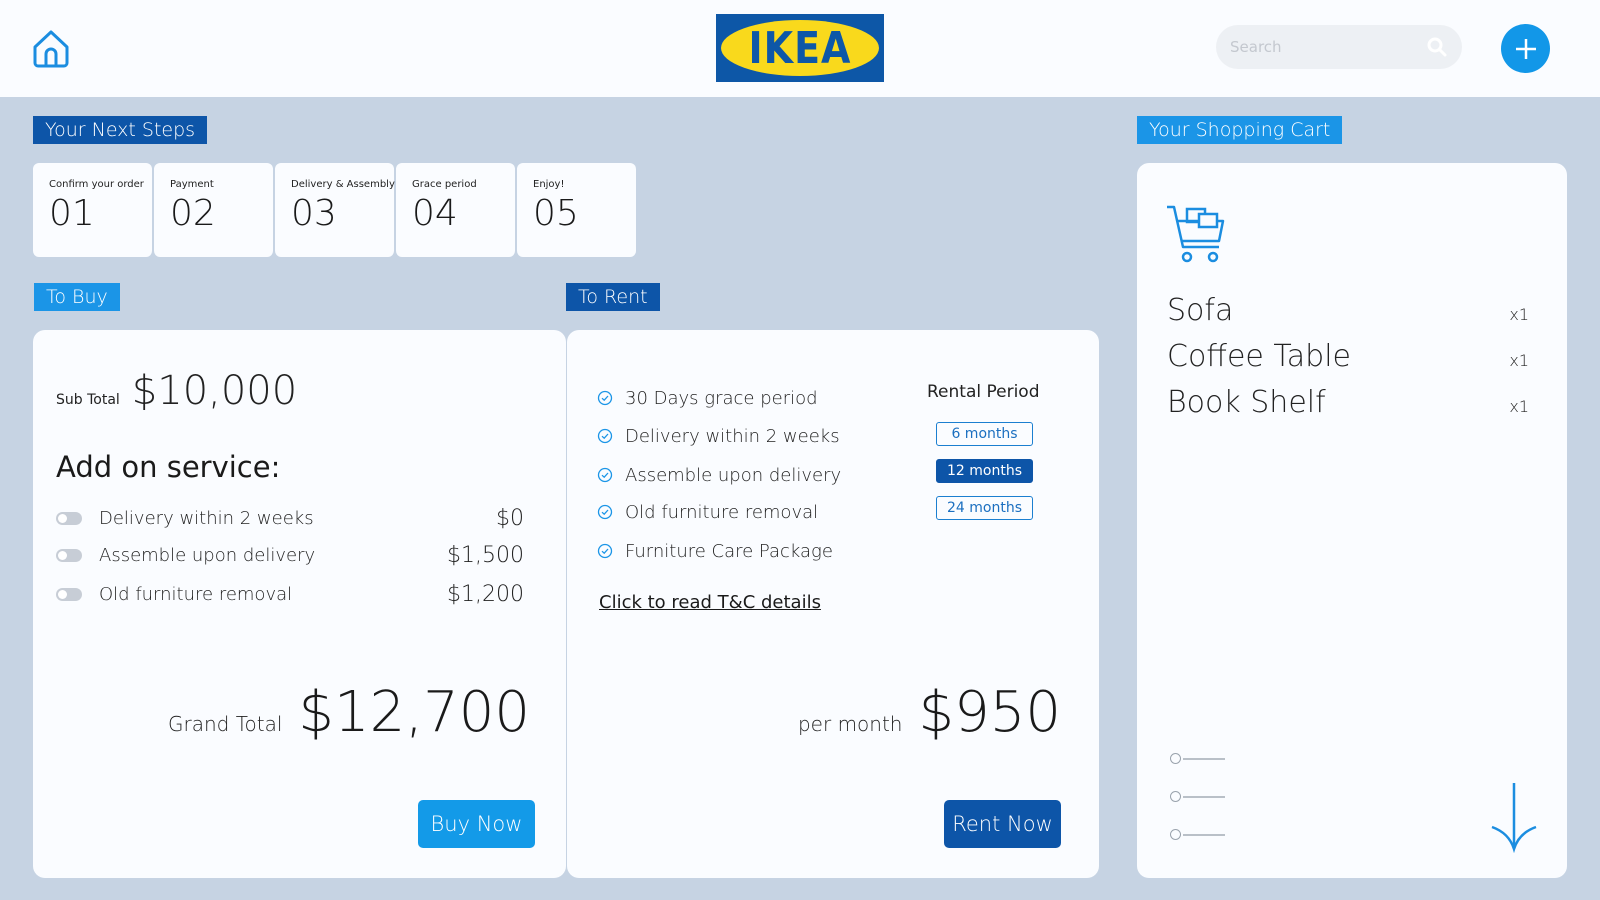 Image resolution: width=1600 pixels, height=900 pixels. What do you see at coordinates (485, 555) in the screenshot?
I see `addon-price: $1,500` at bounding box center [485, 555].